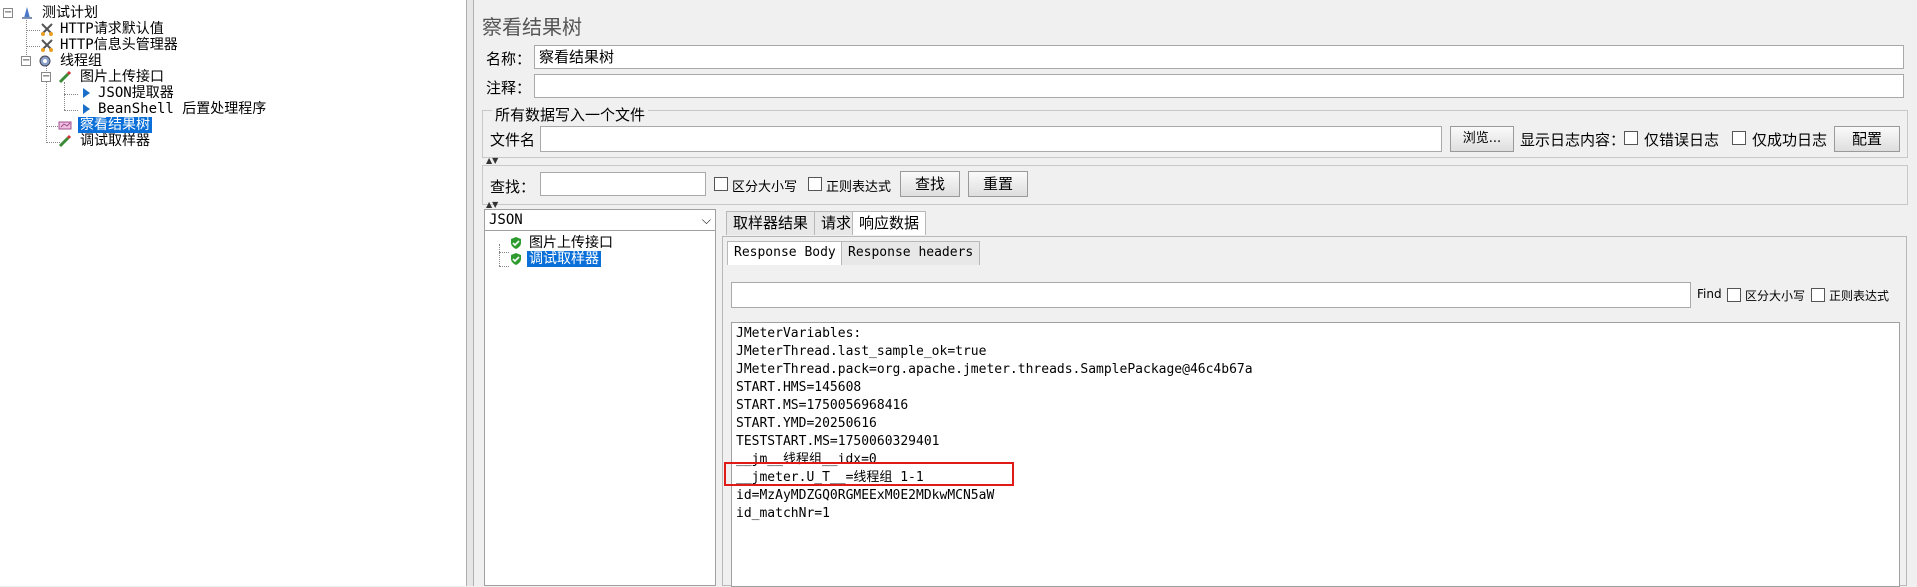 The width and height of the screenshot is (1917, 587). Describe the element at coordinates (1219, 86) in the screenshot. I see `comment-field` at that location.